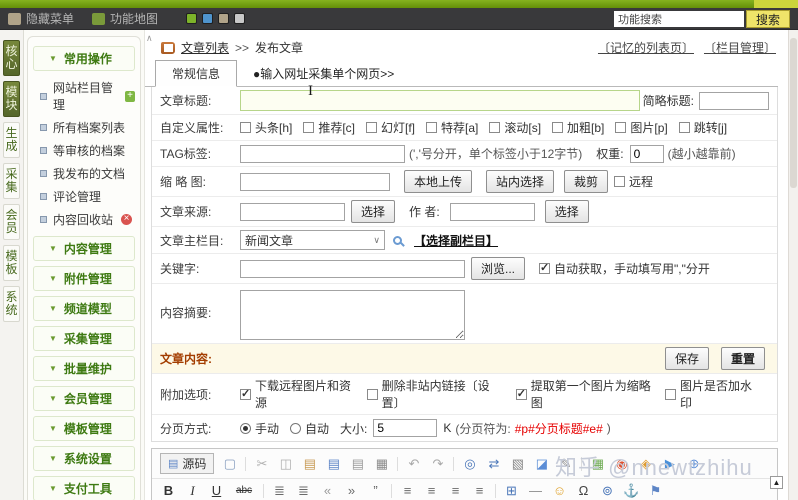 The image size is (798, 500). I want to click on strikethrough-icon: abc, so click(244, 491).